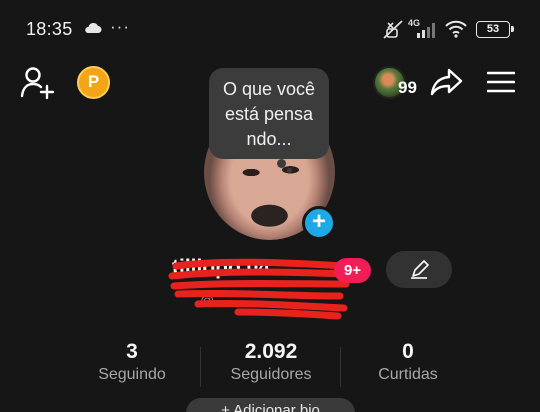 The image size is (540, 412). Describe the element at coordinates (271, 374) in the screenshot. I see `stat-label: Seguidores` at that location.